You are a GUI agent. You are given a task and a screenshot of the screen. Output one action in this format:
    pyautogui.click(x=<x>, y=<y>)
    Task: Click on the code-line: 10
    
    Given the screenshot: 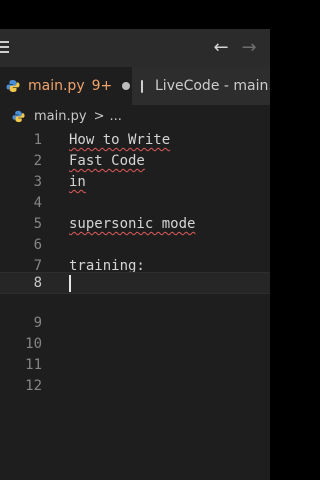 What is the action you would take?
    pyautogui.click(x=135, y=344)
    